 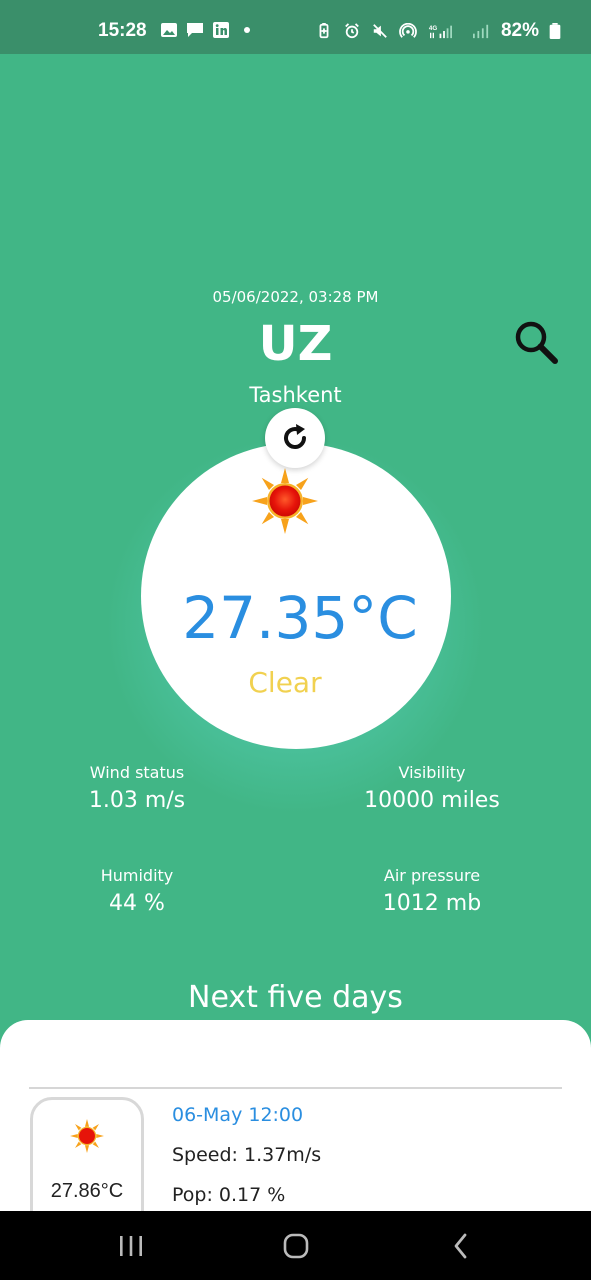 I want to click on forecast-pop: Pop: 0.17 %, so click(x=229, y=1195).